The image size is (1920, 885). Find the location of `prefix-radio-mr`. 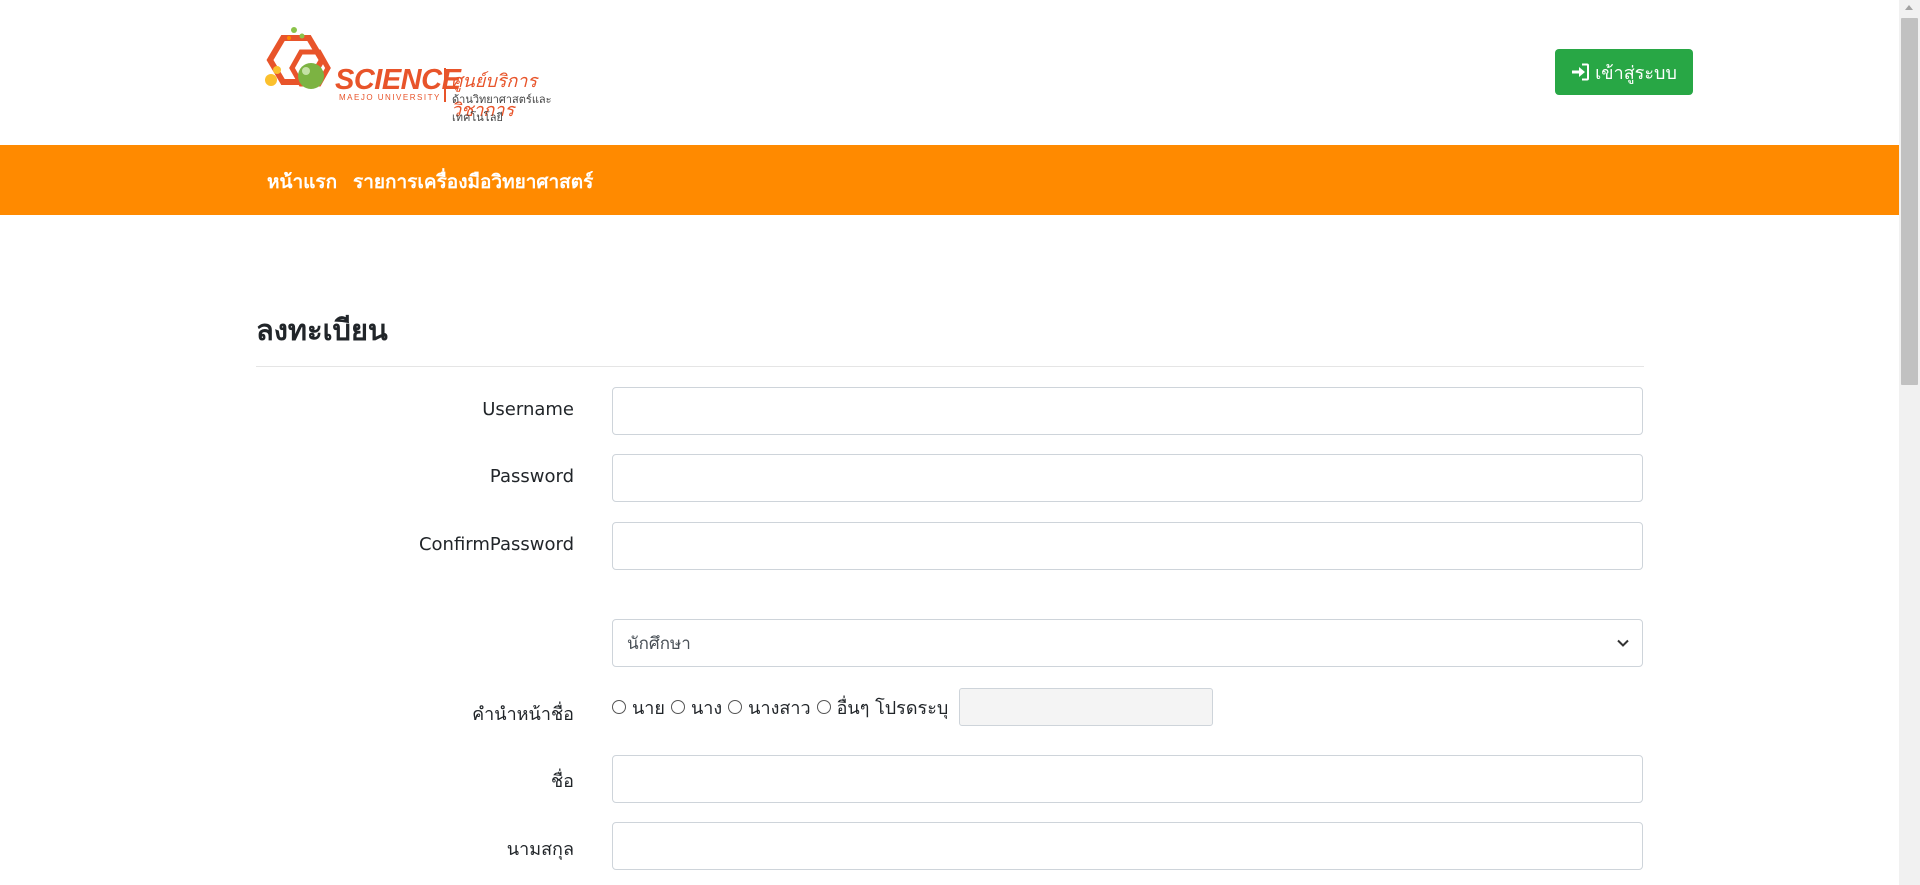

prefix-radio-mr is located at coordinates (619, 707).